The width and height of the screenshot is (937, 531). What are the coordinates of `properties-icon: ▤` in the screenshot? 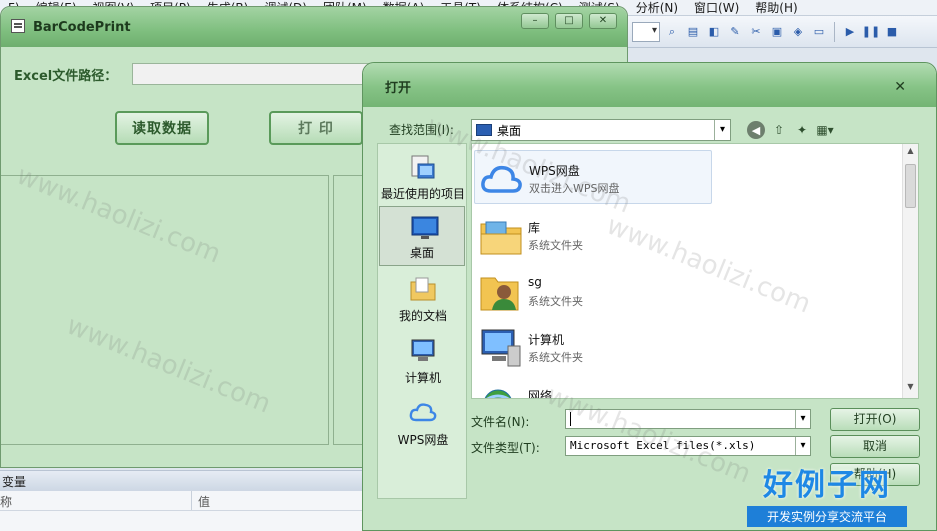 It's located at (693, 32).